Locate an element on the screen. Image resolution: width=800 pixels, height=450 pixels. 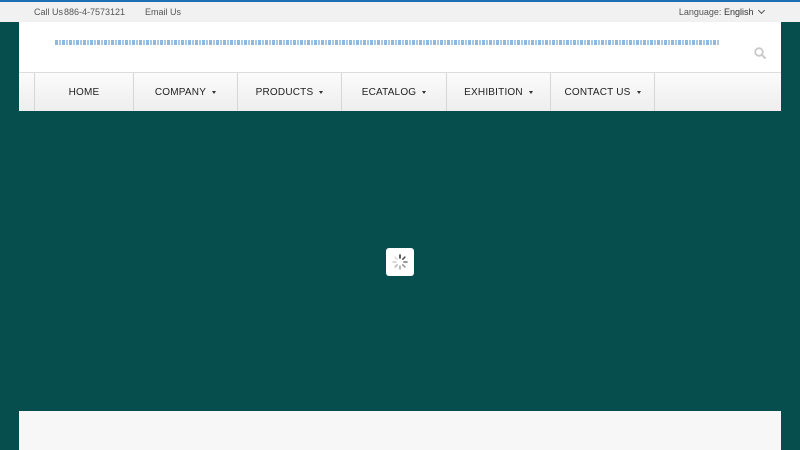
site-logo is located at coordinates (387, 42).